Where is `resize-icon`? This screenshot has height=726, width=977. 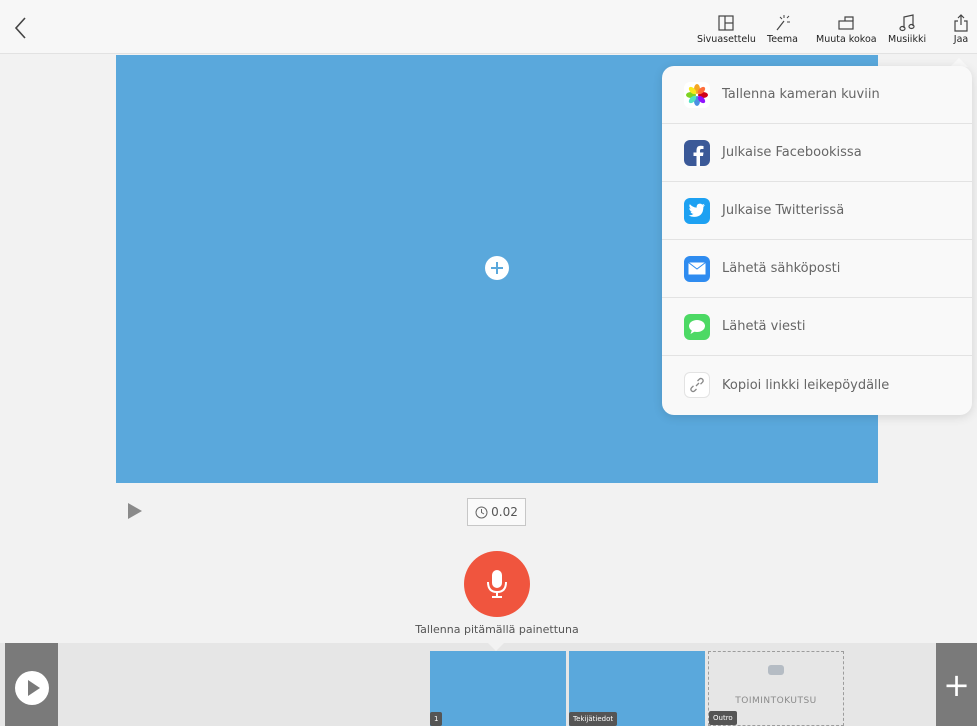
resize-icon is located at coordinates (846, 23).